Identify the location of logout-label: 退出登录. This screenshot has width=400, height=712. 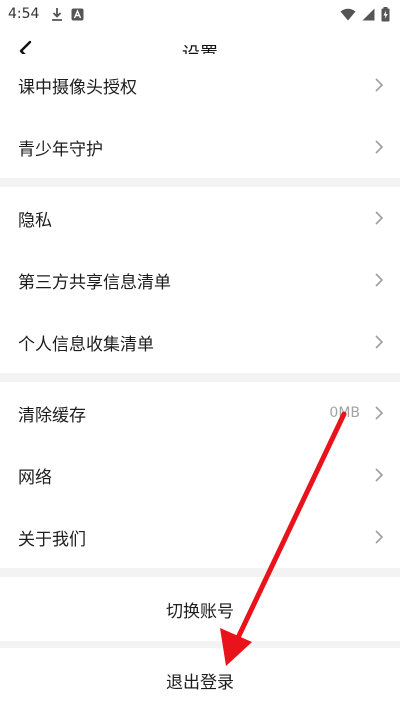
(200, 682).